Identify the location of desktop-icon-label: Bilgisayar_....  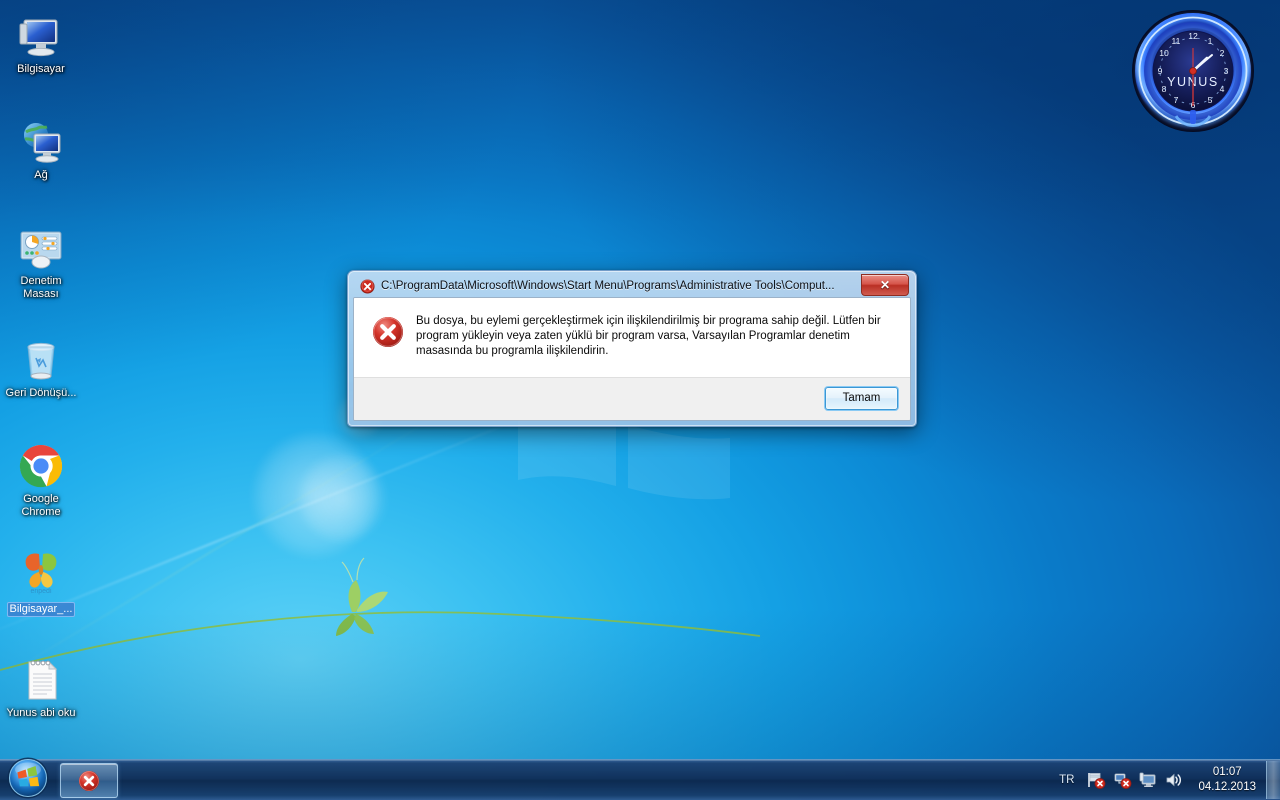
(41, 609).